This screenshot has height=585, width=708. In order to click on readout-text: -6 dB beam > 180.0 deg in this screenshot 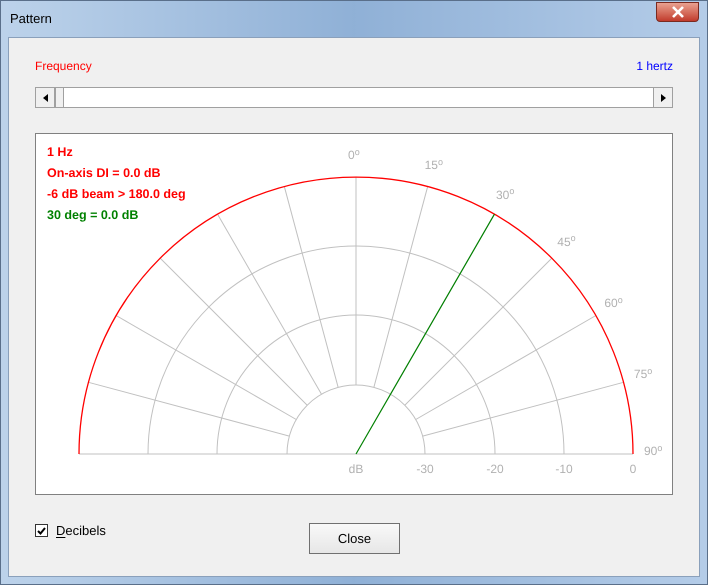, I will do `click(116, 194)`.